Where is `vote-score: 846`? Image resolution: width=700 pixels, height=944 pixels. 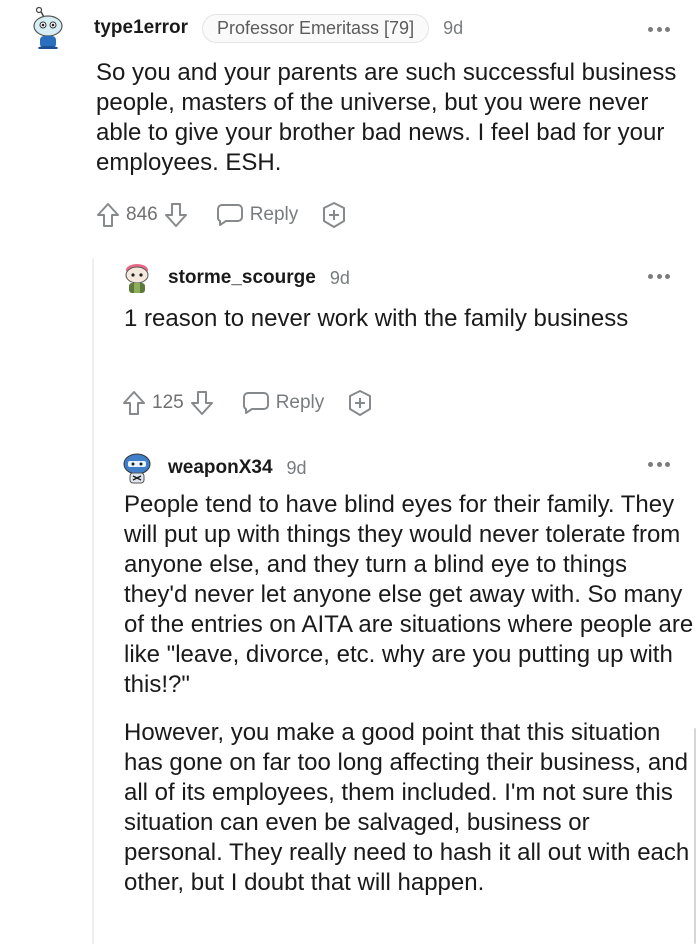
vote-score: 846 is located at coordinates (142, 214).